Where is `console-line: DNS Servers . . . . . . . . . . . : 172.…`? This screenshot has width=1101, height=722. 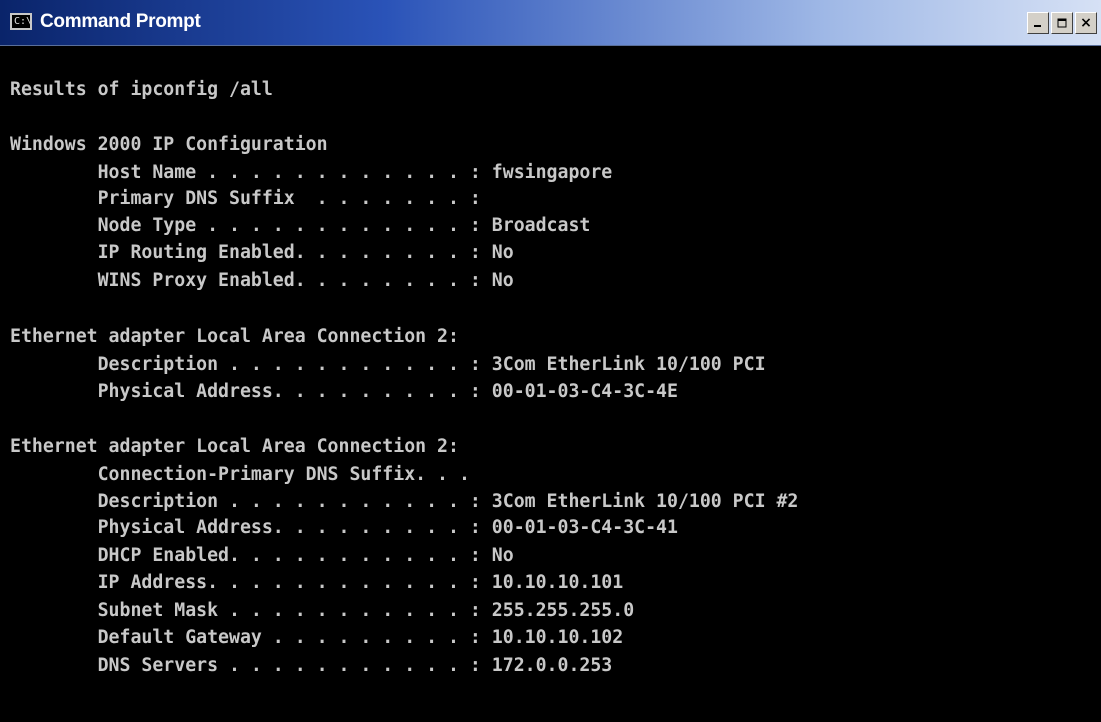 console-line: DNS Servers . . . . . . . . . . . : 172.… is located at coordinates (311, 665).